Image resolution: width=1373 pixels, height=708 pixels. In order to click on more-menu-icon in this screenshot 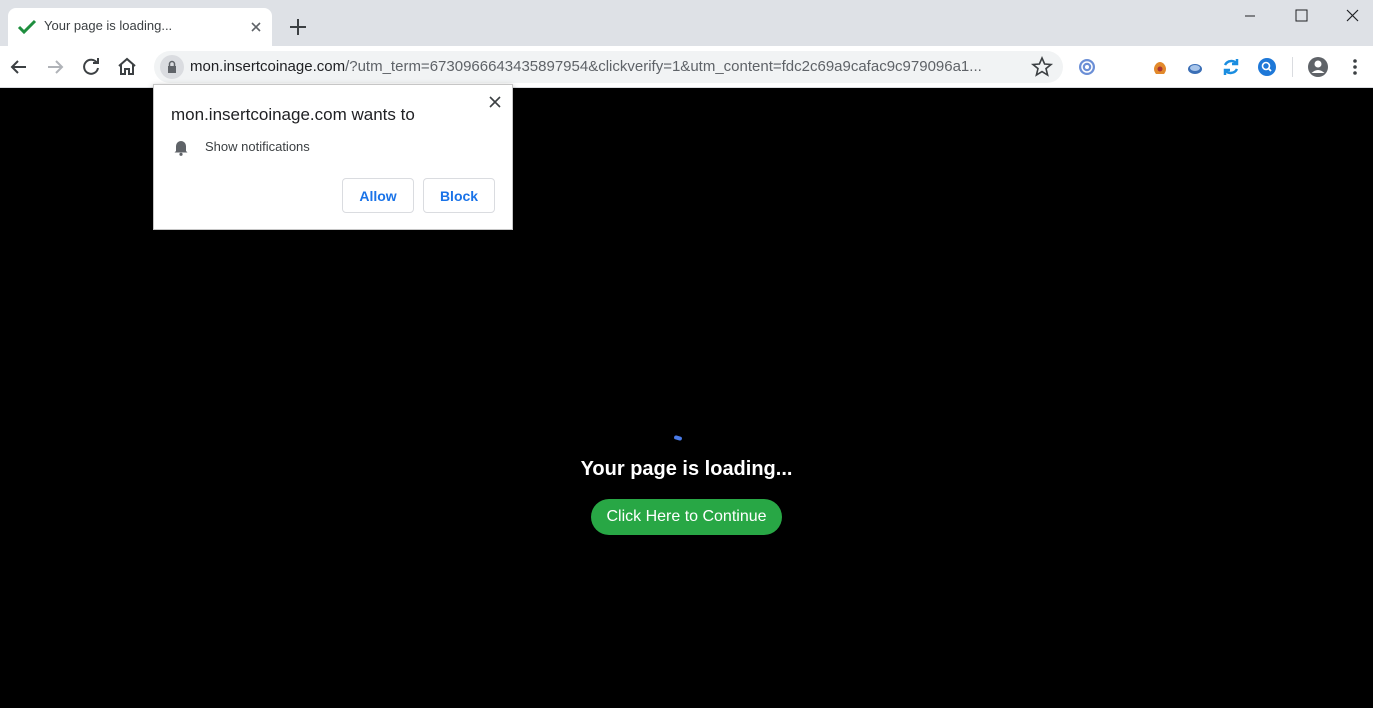, I will do `click(1355, 67)`.